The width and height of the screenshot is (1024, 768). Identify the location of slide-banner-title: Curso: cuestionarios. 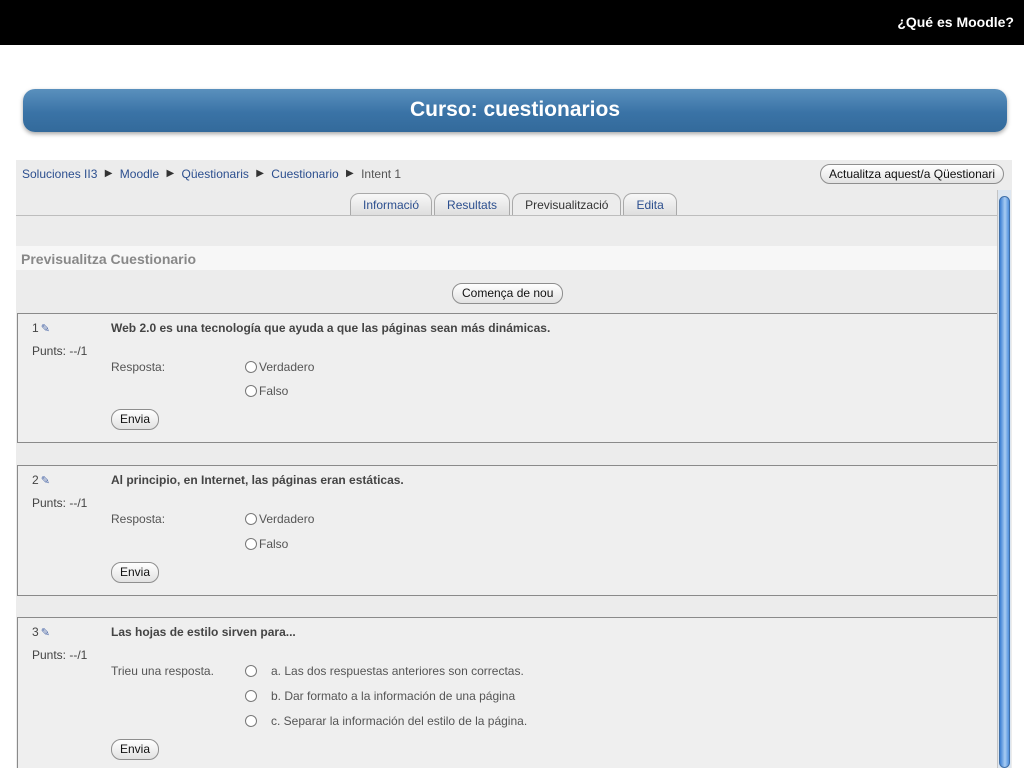
(515, 109).